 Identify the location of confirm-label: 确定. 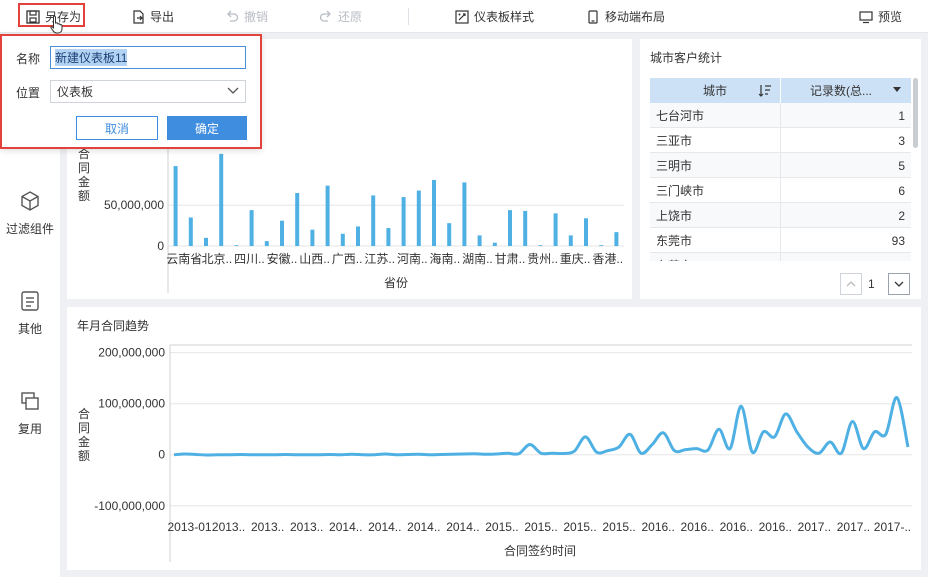
(206, 128).